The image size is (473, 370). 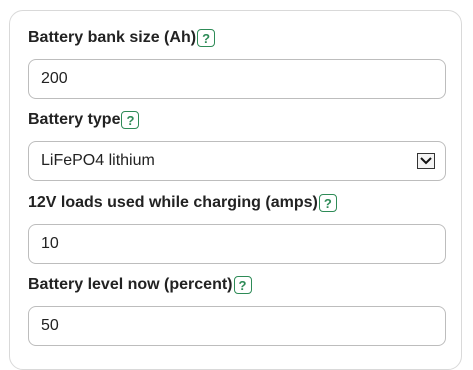 I want to click on loads-while-charging-label: 12V loads used while charging (amps), so click(x=173, y=202).